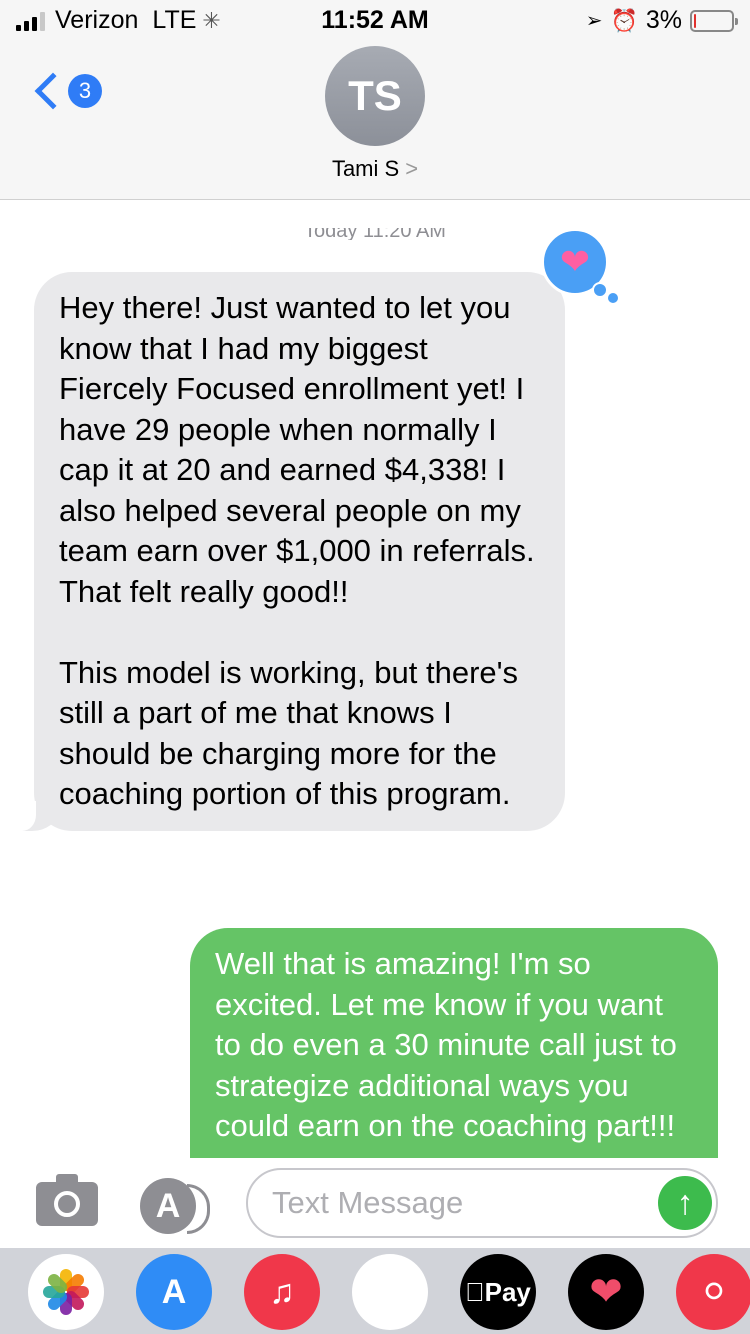  Describe the element at coordinates (695, 20) in the screenshot. I see `battery-fill` at that location.